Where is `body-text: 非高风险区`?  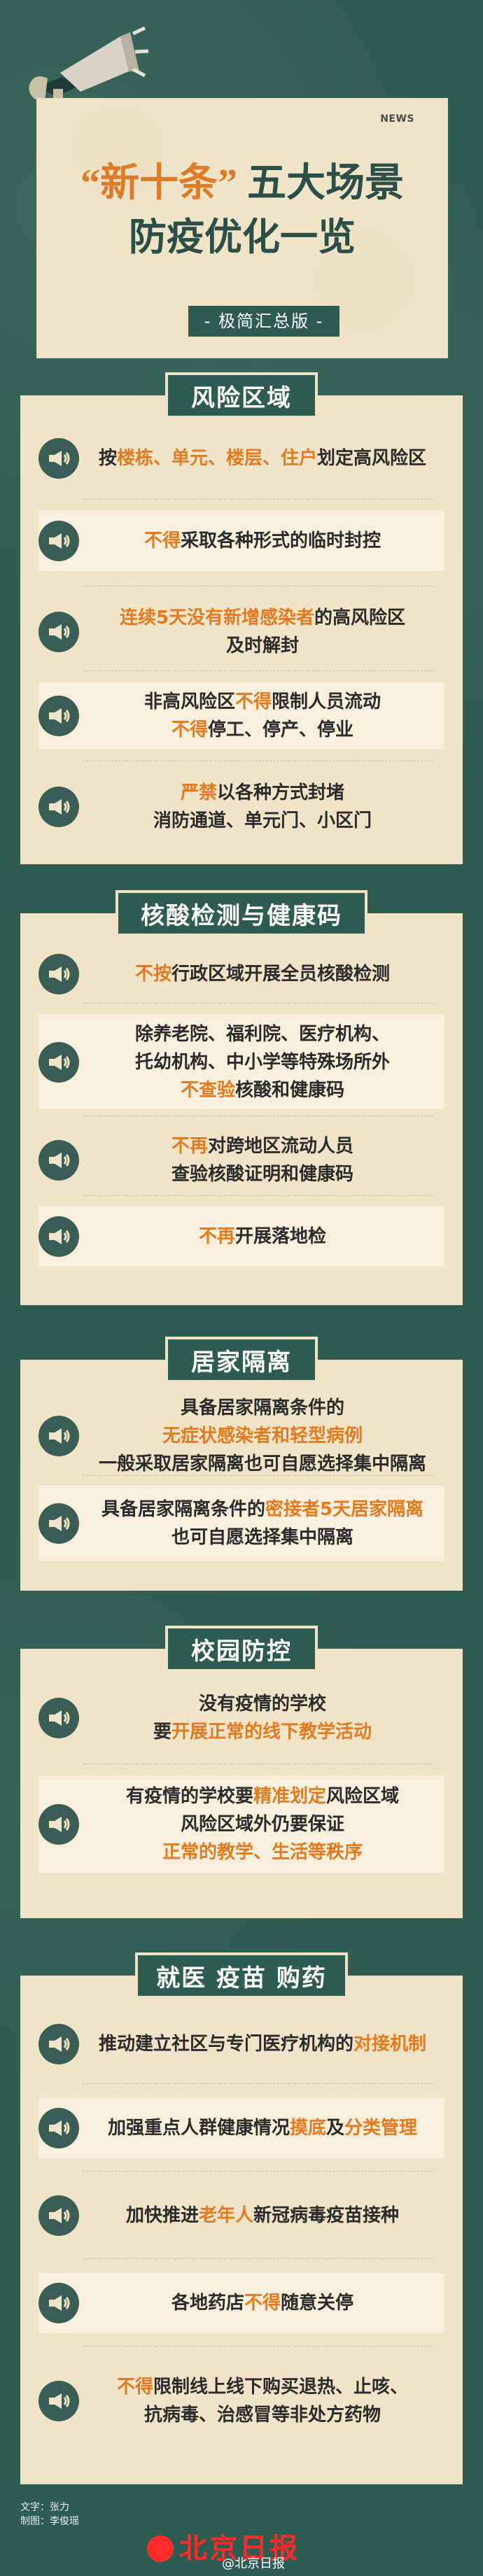 body-text: 非高风险区 is located at coordinates (189, 701).